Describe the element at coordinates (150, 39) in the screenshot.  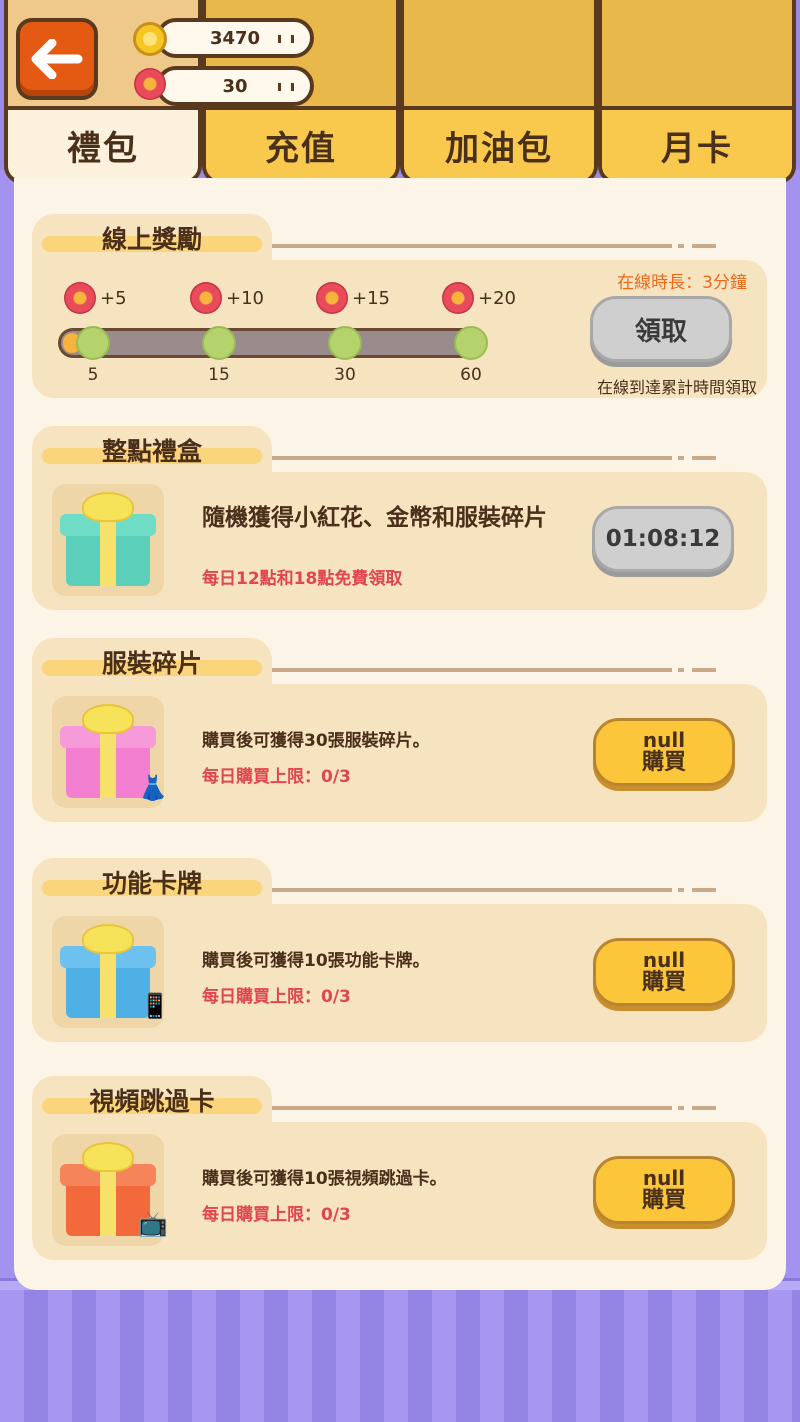
I see `coin-icon` at that location.